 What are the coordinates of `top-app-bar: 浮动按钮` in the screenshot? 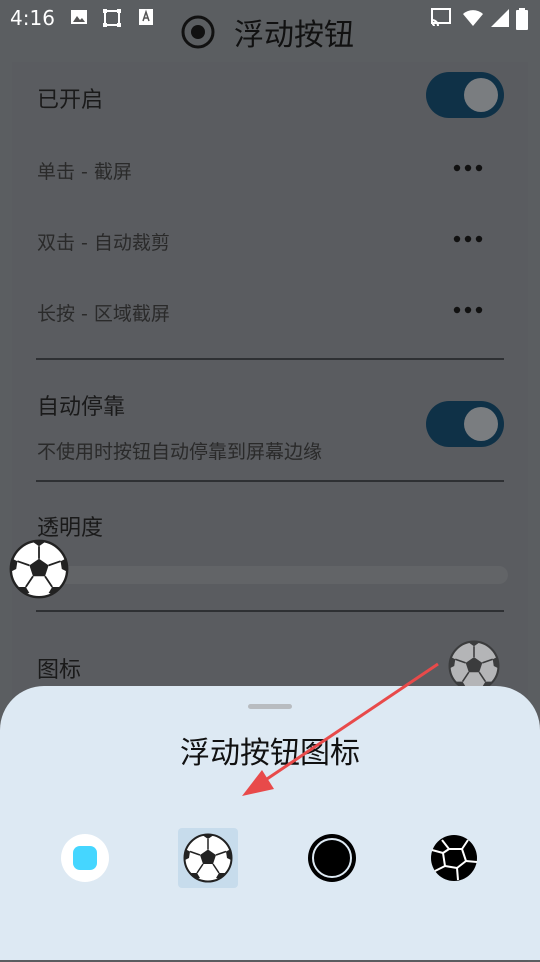 It's located at (270, 30).